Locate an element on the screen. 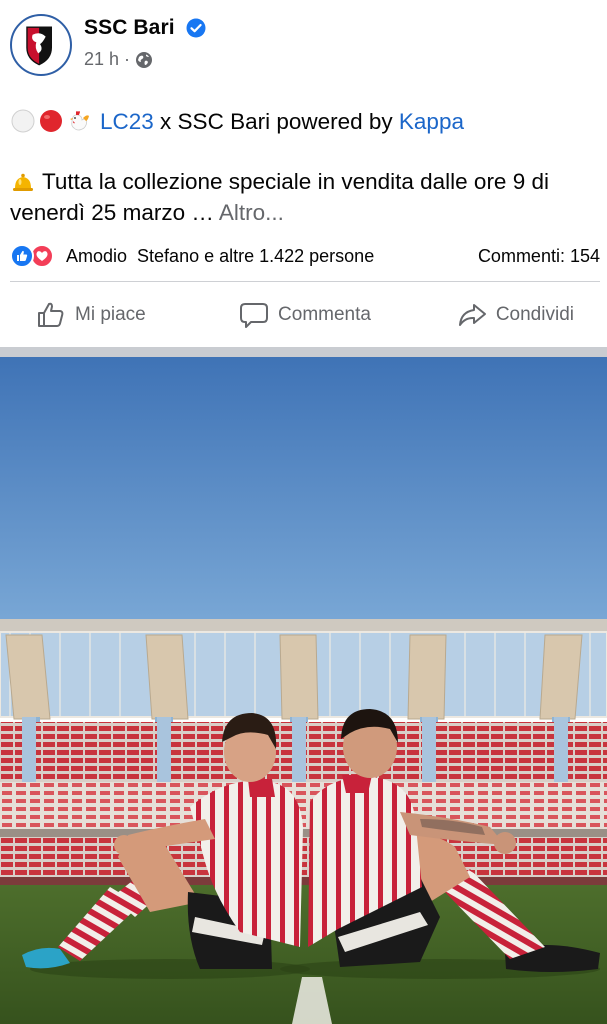 The image size is (607, 1024). like-label: Mi piace is located at coordinates (110, 314).